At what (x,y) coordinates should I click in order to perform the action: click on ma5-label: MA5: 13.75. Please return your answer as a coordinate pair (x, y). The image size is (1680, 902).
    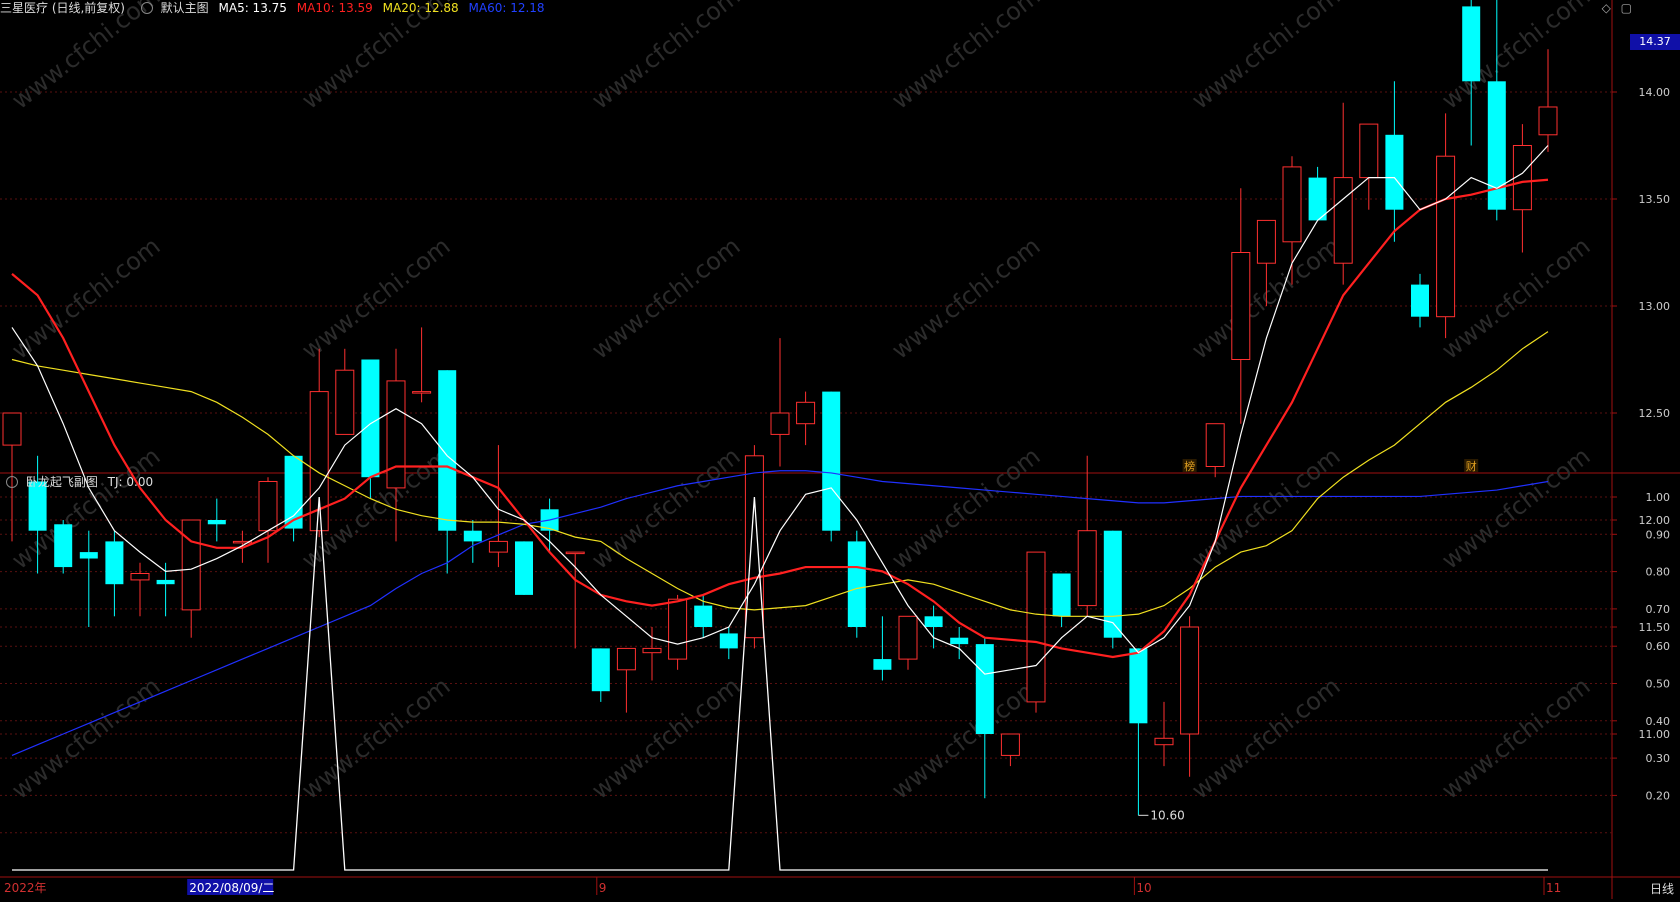
    Looking at the image, I should click on (252, 8).